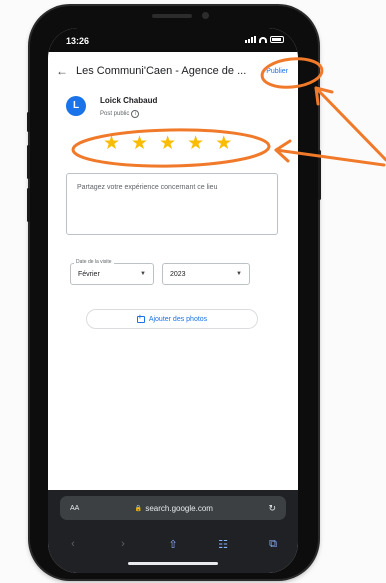  Describe the element at coordinates (138, 508) in the screenshot. I see `lock-icon: 🔒` at that location.